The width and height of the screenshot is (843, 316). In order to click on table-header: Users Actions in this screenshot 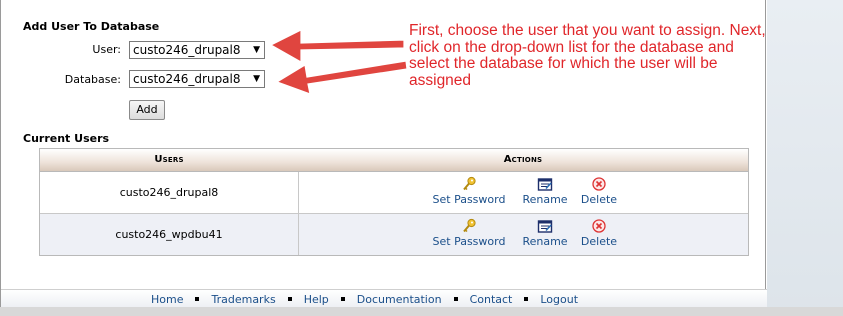, I will do `click(394, 160)`.